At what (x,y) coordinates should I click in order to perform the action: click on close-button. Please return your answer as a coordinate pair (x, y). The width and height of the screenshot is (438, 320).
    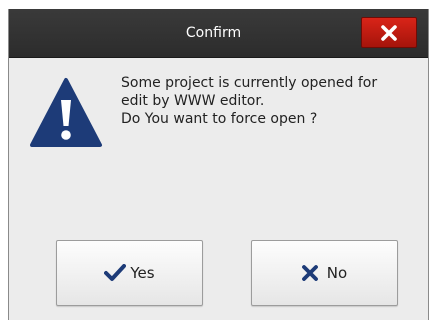
    Looking at the image, I should click on (389, 32).